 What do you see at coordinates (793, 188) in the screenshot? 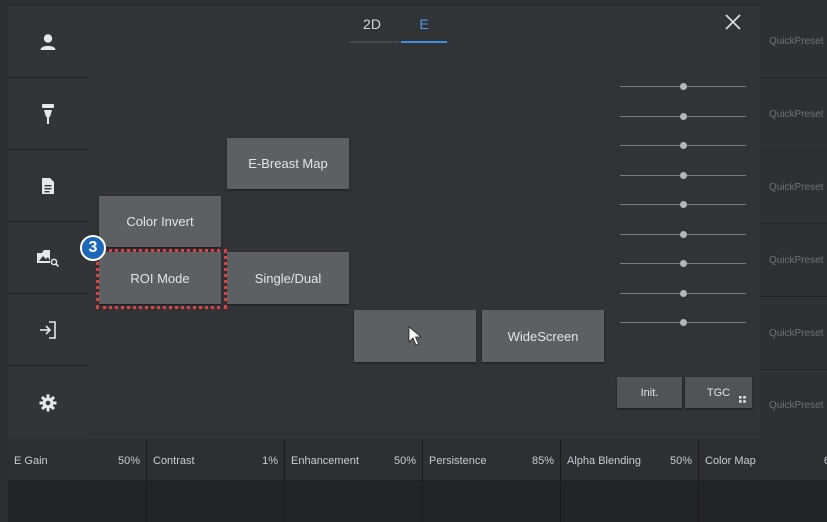
I see `quick-preset-3: QuickPreset` at bounding box center [793, 188].